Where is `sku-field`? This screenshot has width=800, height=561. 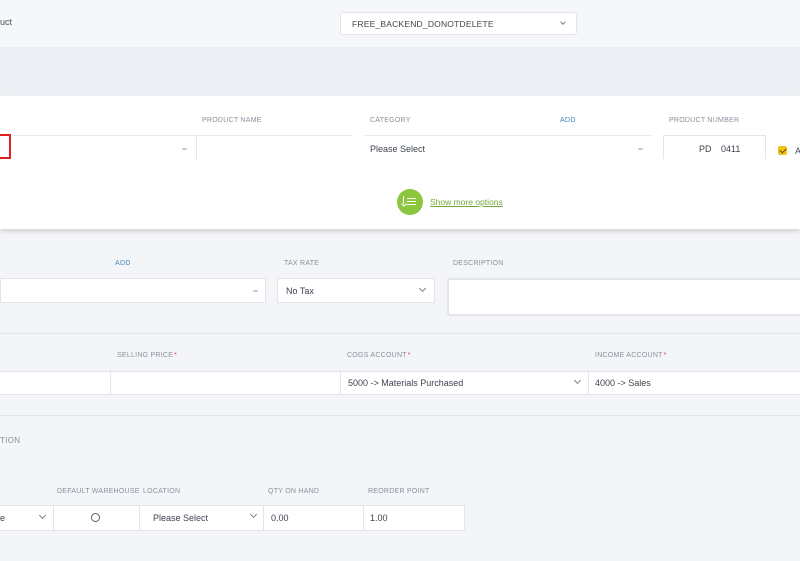
sku-field is located at coordinates (103, 147).